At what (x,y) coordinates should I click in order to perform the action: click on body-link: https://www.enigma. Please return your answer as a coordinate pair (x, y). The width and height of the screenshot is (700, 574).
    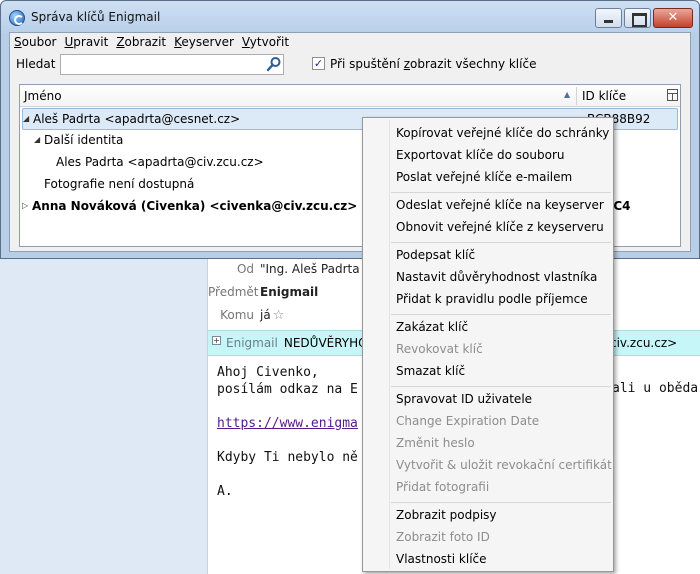
    Looking at the image, I should click on (287, 423).